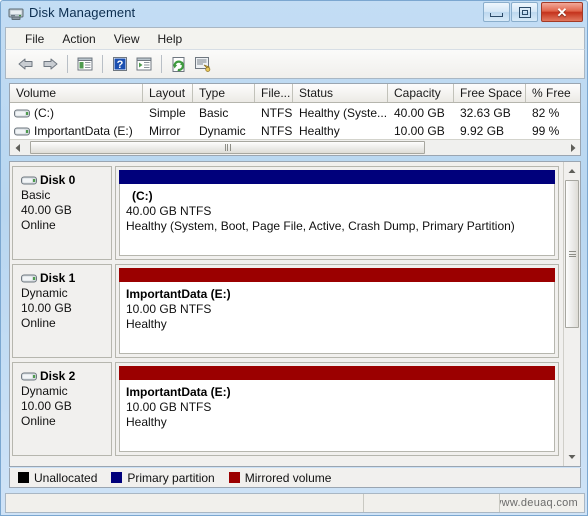 This screenshot has width=588, height=516. Describe the element at coordinates (179, 64) in the screenshot. I see `refresh-icon` at that location.